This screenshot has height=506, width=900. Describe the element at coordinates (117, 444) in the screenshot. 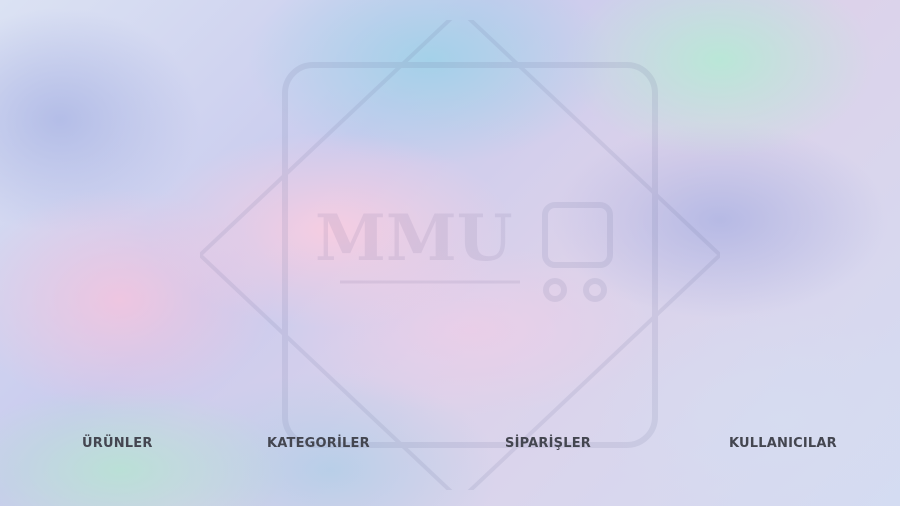

I see `nav-item-urunler: ÜRÜNLER` at that location.